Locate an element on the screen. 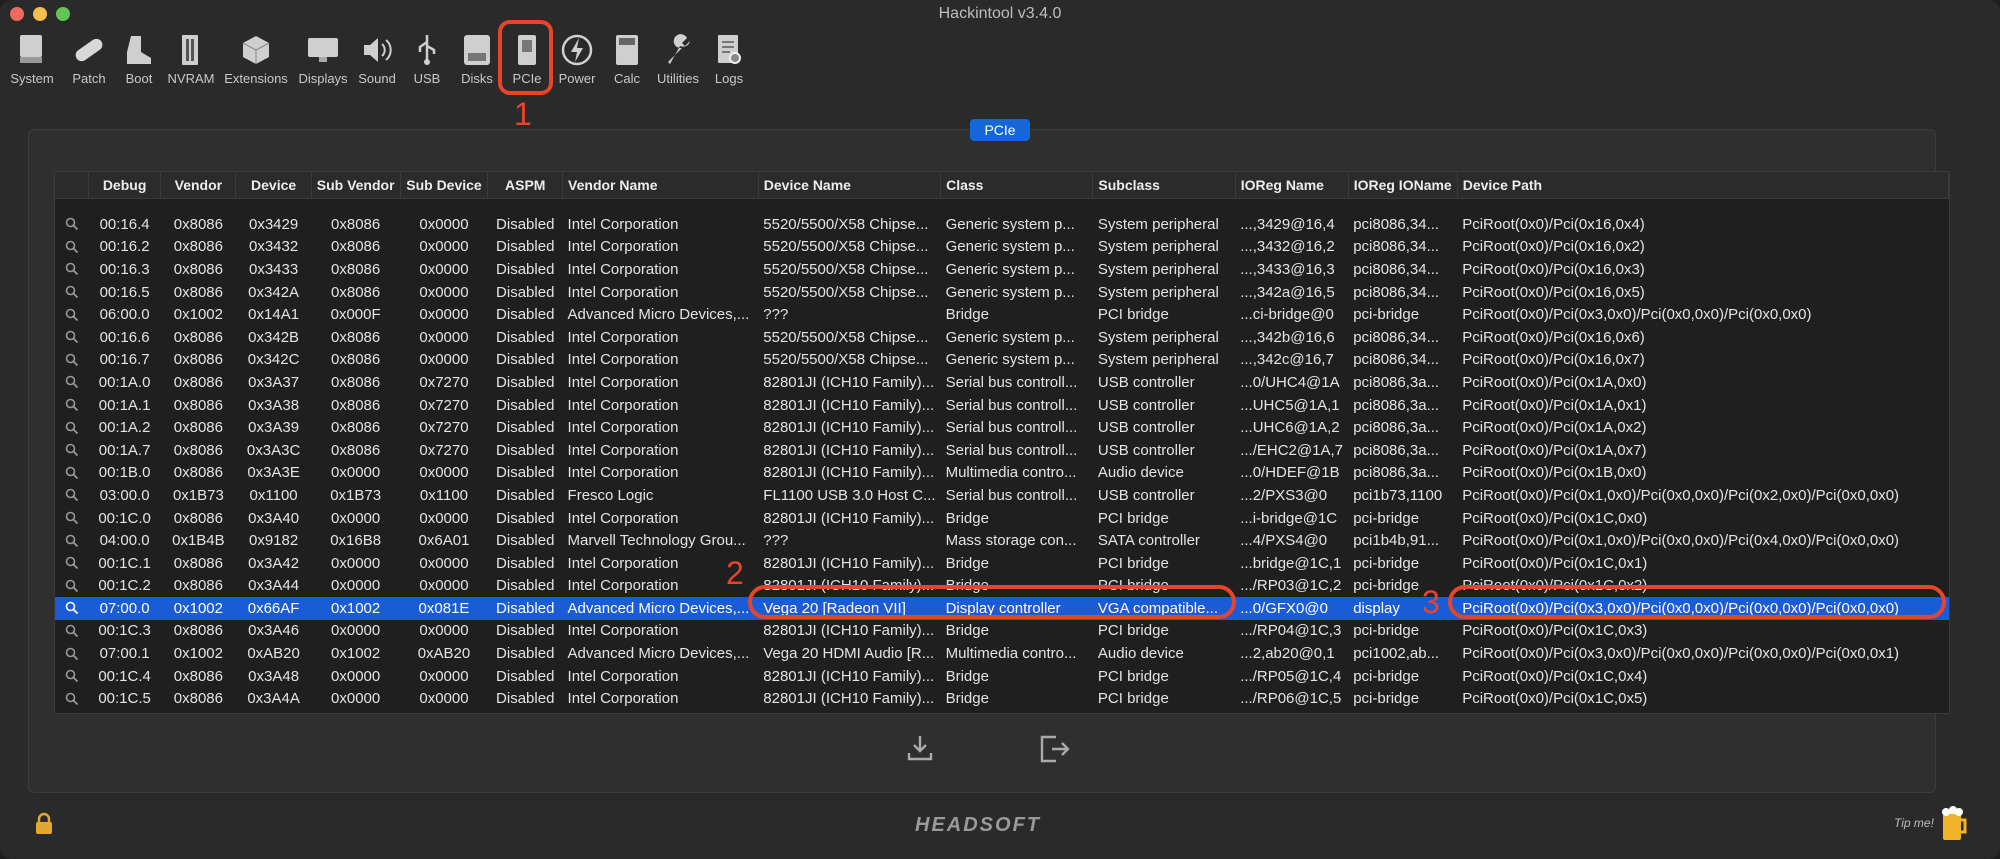 The image size is (2000, 859). column-header-vendor: Vendor is located at coordinates (198, 185).